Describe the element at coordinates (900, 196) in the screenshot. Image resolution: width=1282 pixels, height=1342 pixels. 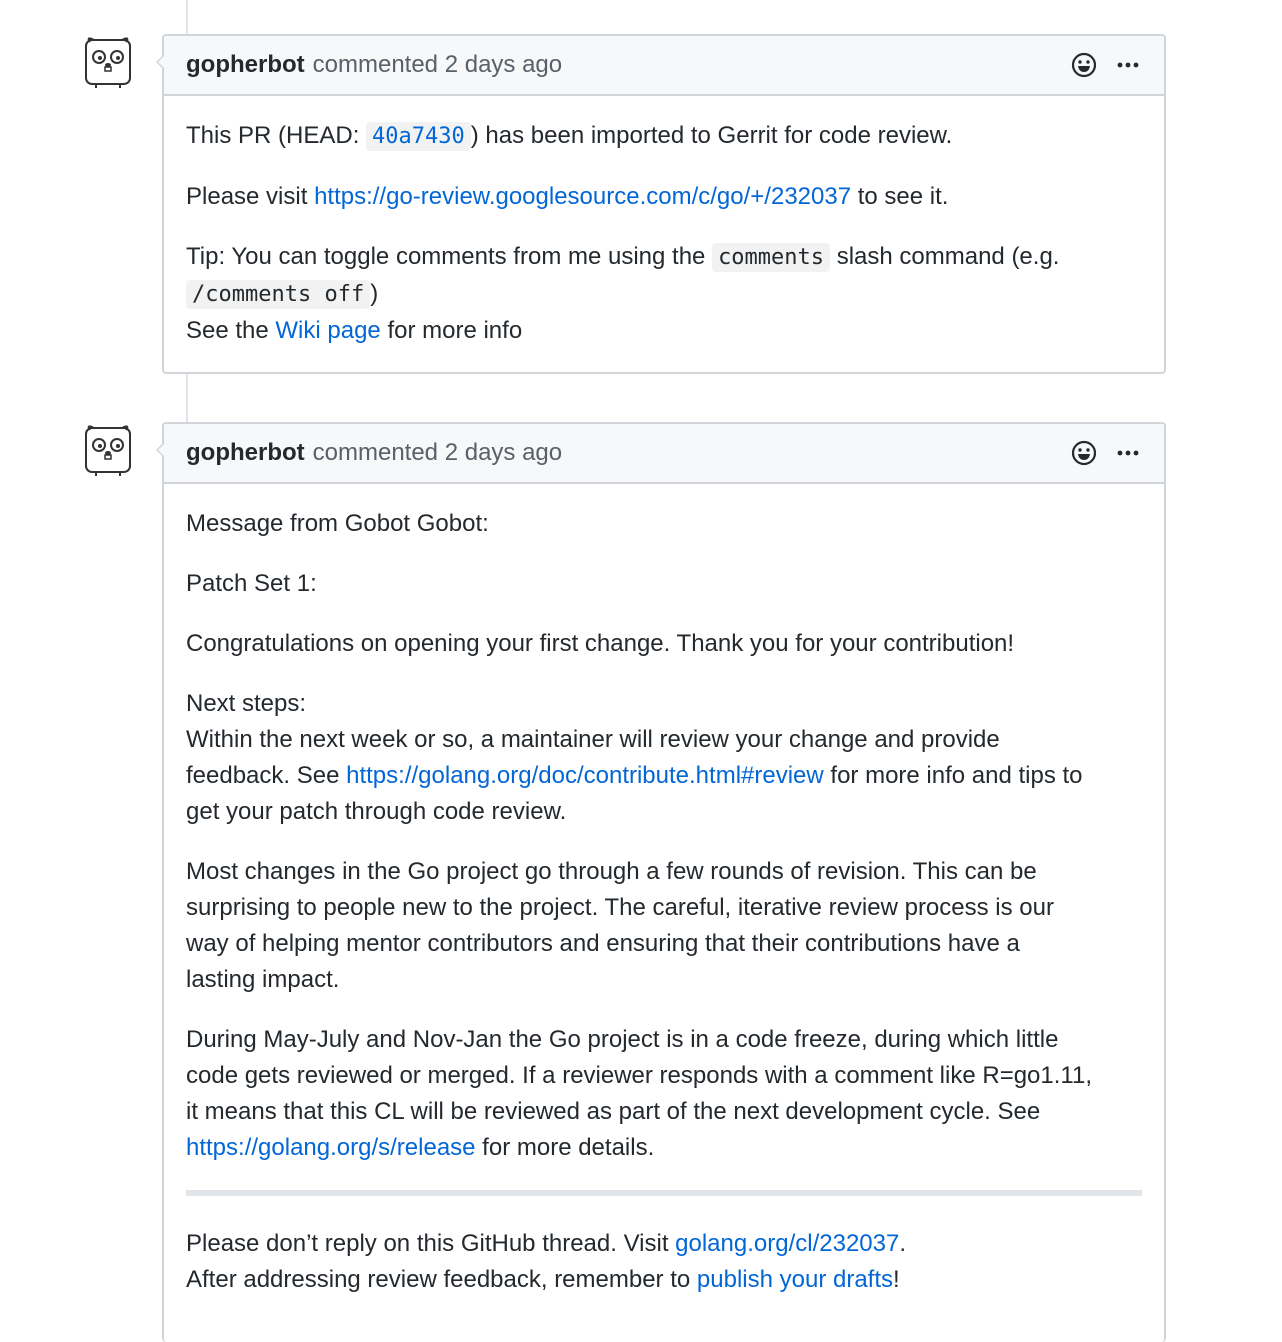
I see `visit-text-suffix: to see it.` at that location.